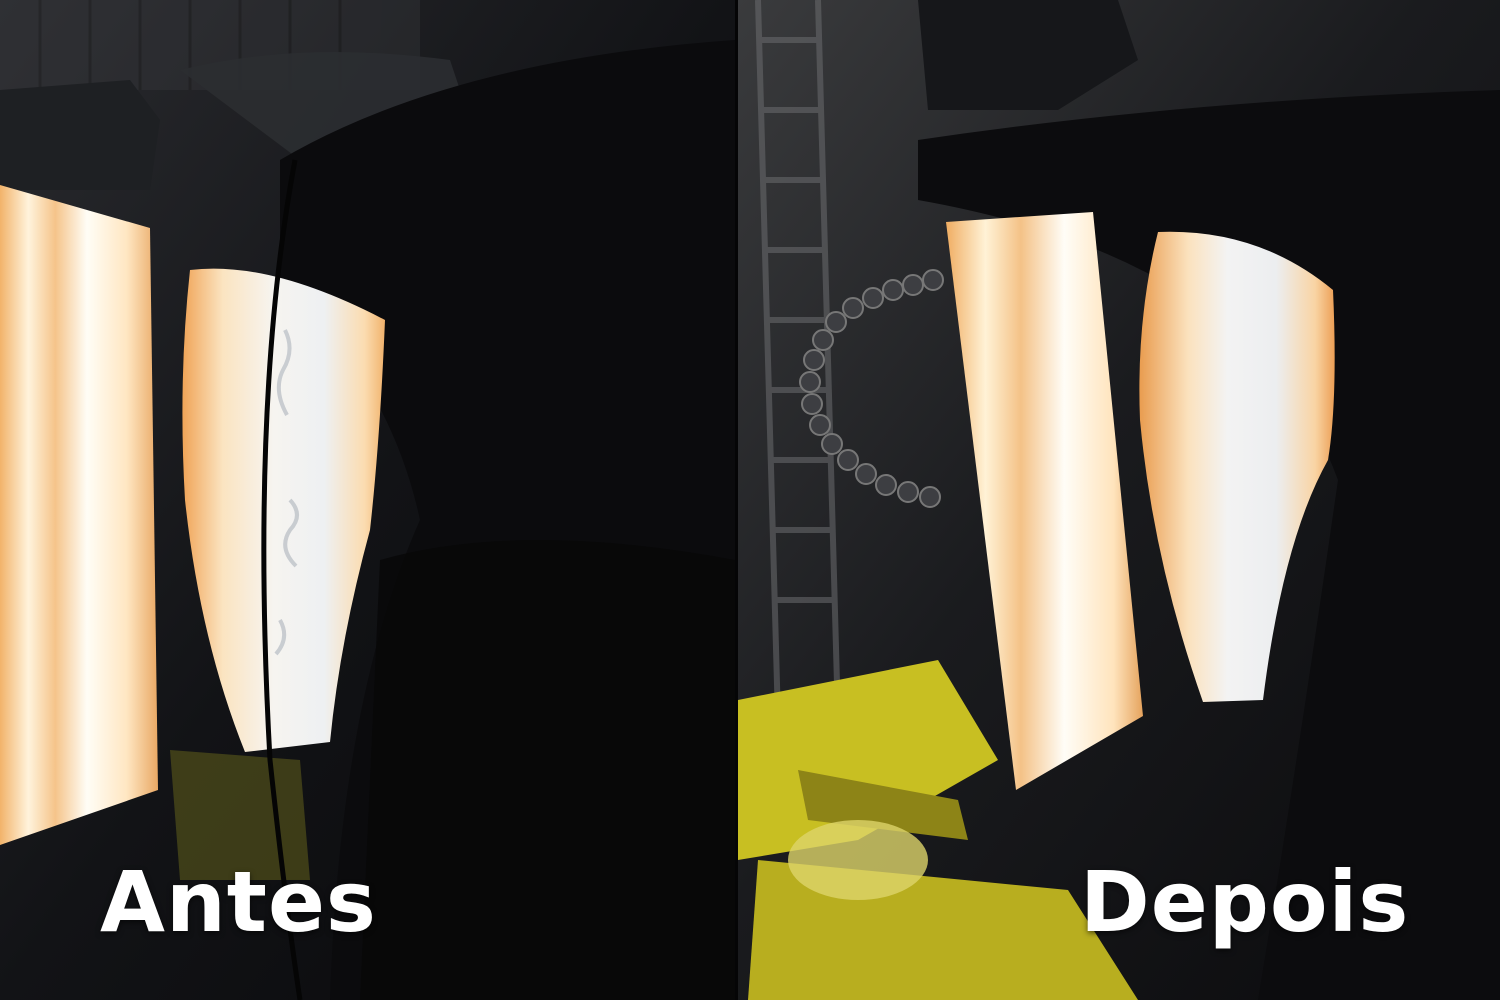  I want to click on side-mirror, so click(80, 135).